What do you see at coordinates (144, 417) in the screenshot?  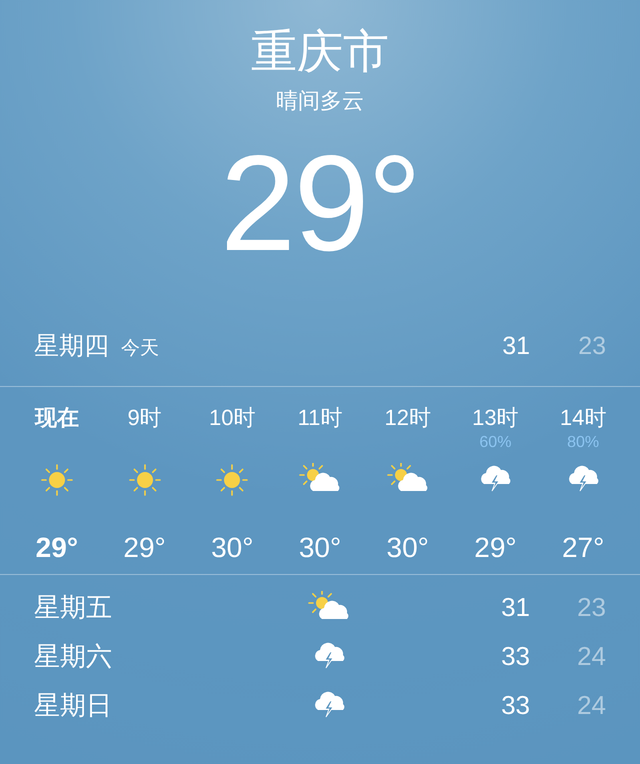 I see `hour-label: 9时` at bounding box center [144, 417].